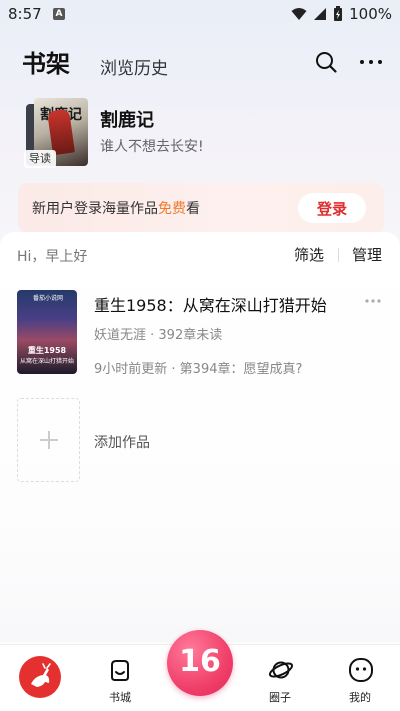  Describe the element at coordinates (95, 209) in the screenshot. I see `promo-text-before: 新用户登录海量作品` at that location.